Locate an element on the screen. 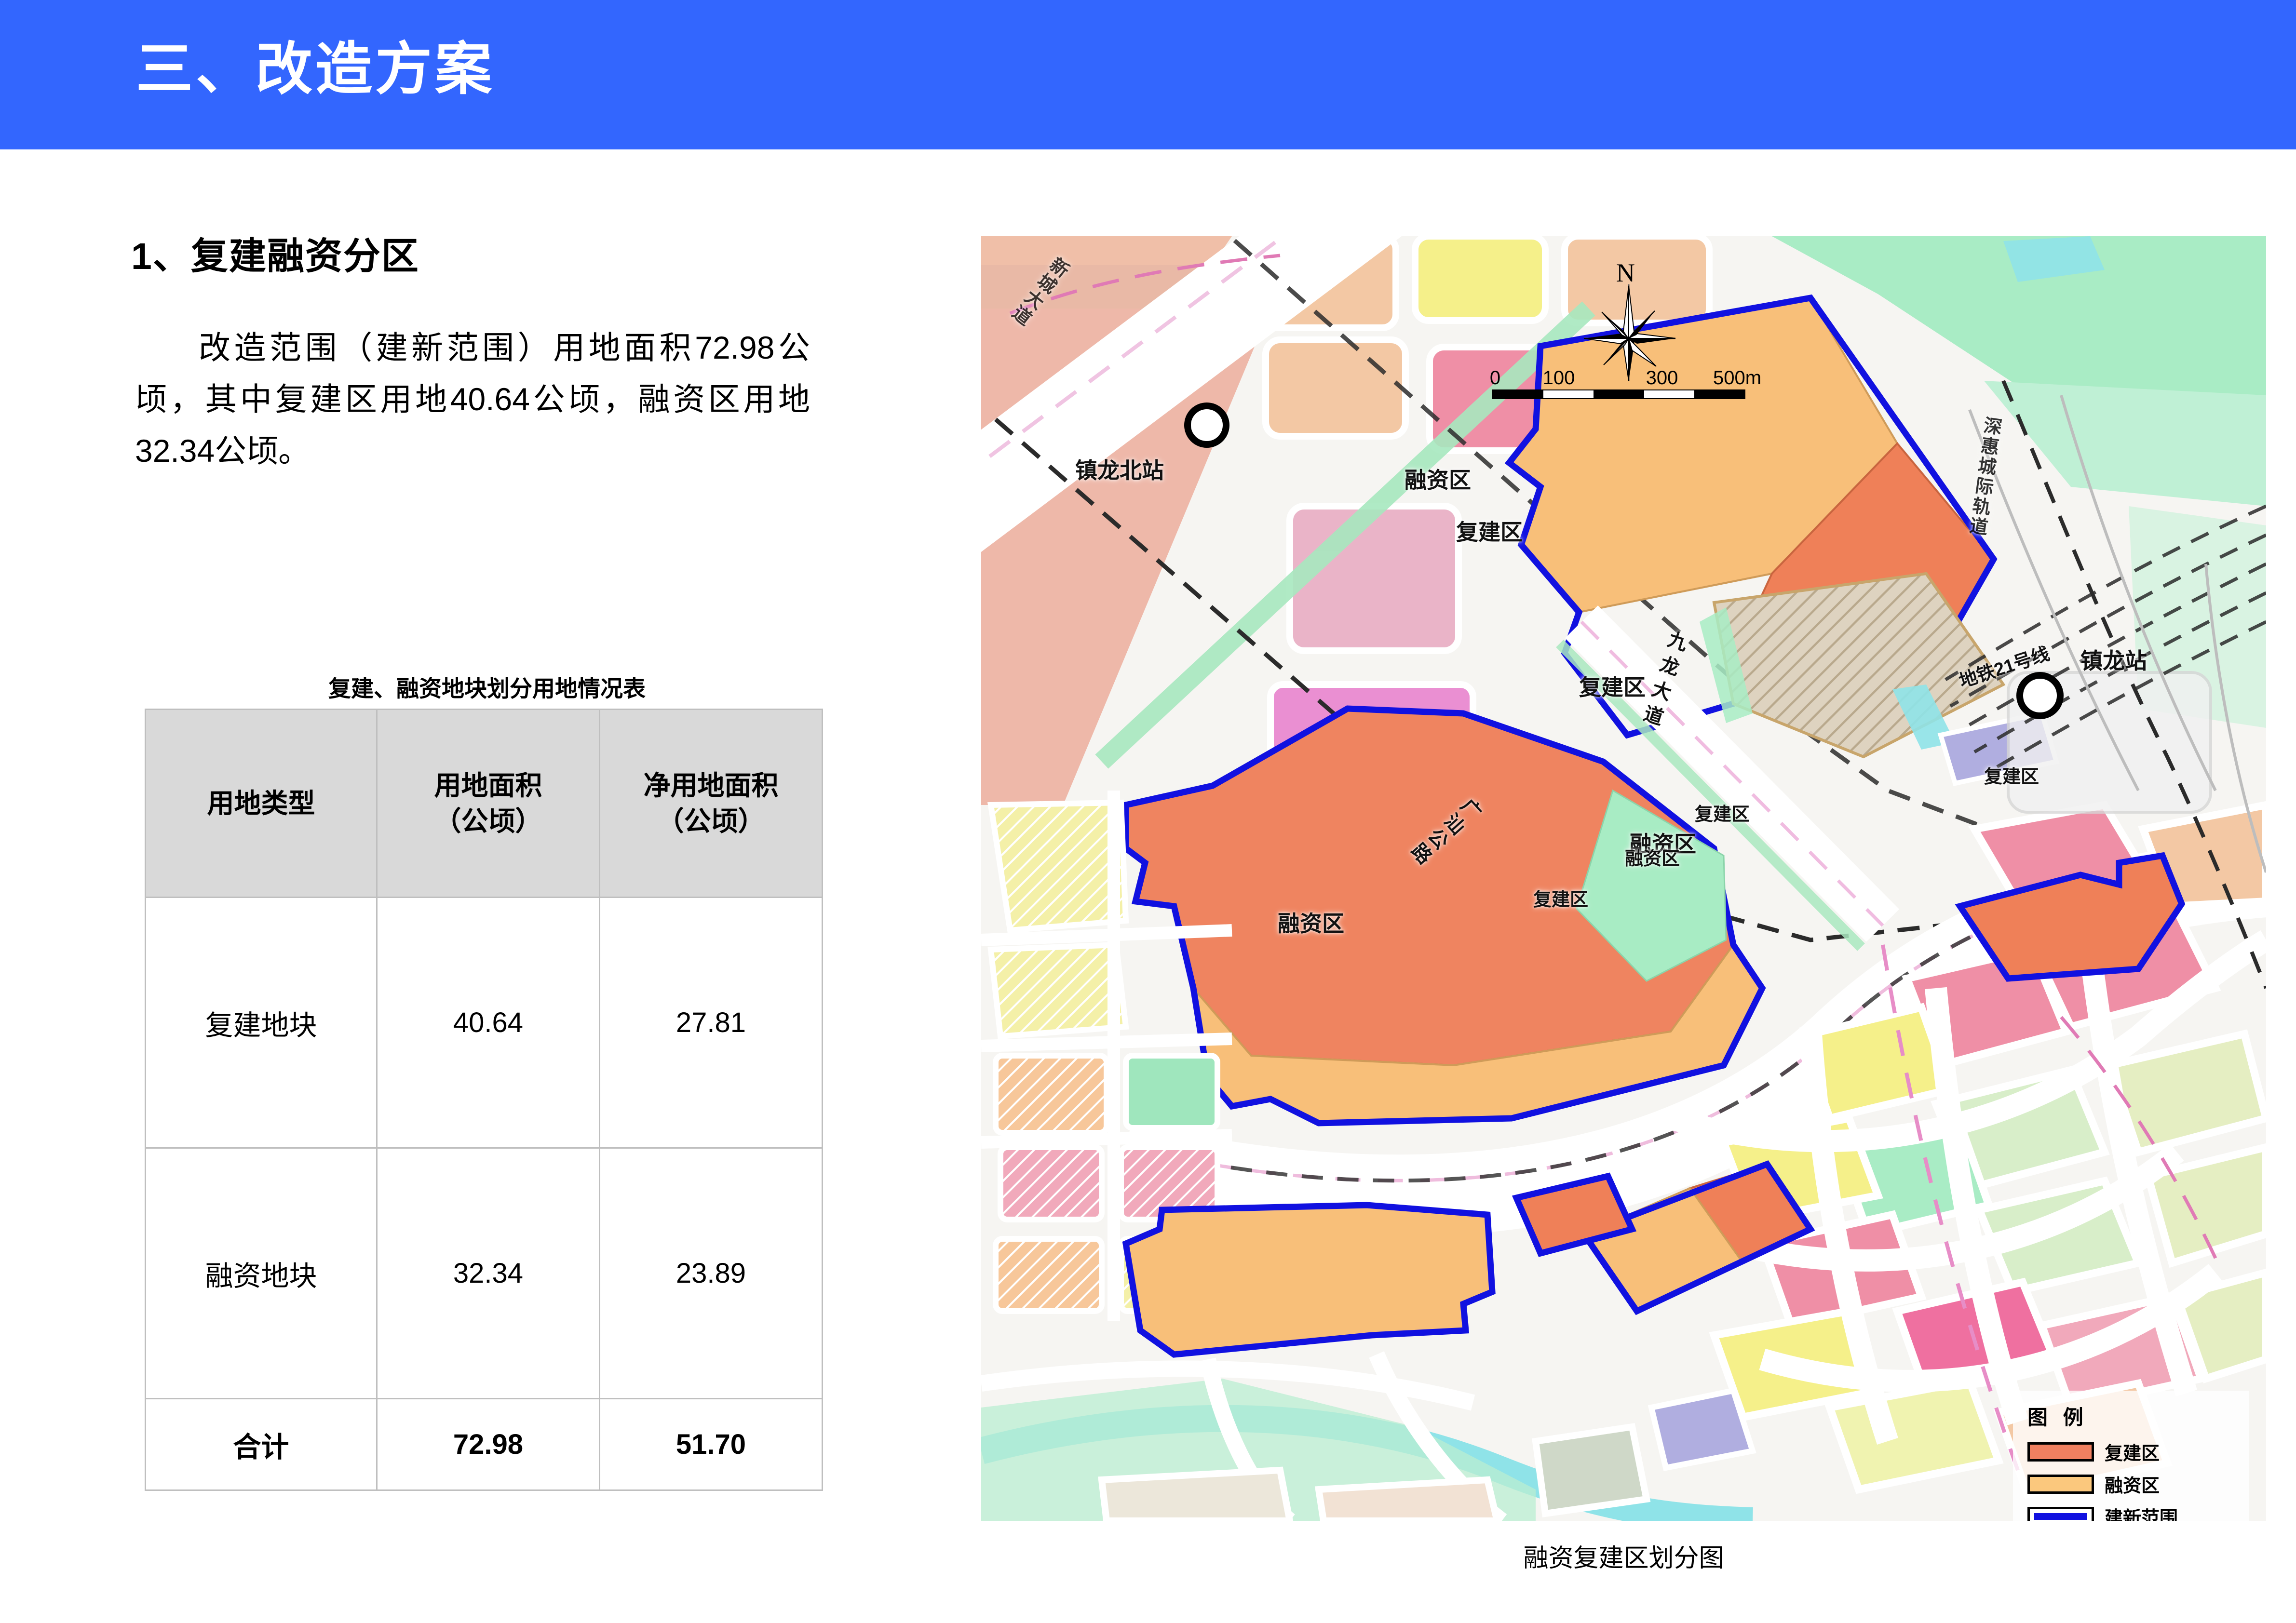 This screenshot has width=2296, height=1623. cell-net-area: 27.81 is located at coordinates (711, 1023).